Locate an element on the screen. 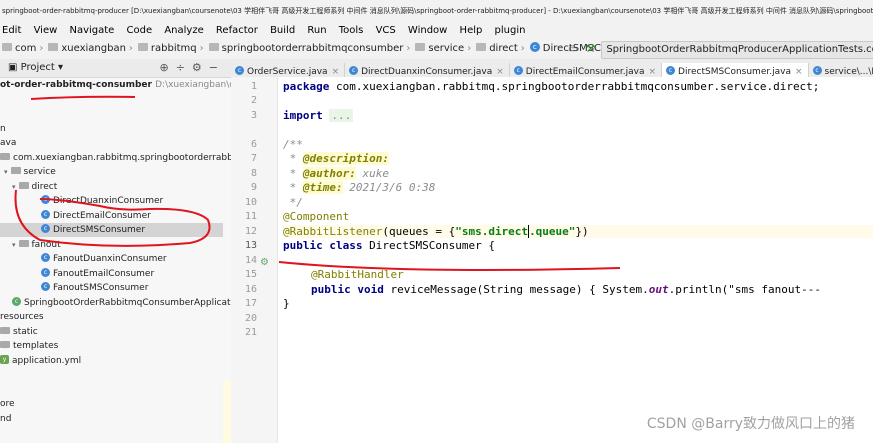 This screenshot has width=873, height=443. tree-item-fanout: ▾ fanout is located at coordinates (36, 245).